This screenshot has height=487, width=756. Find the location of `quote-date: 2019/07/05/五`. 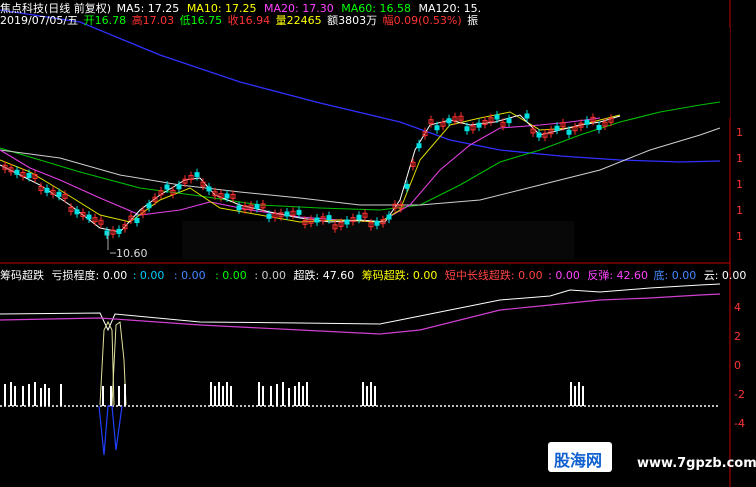

quote-date: 2019/07/05/五 is located at coordinates (39, 20).